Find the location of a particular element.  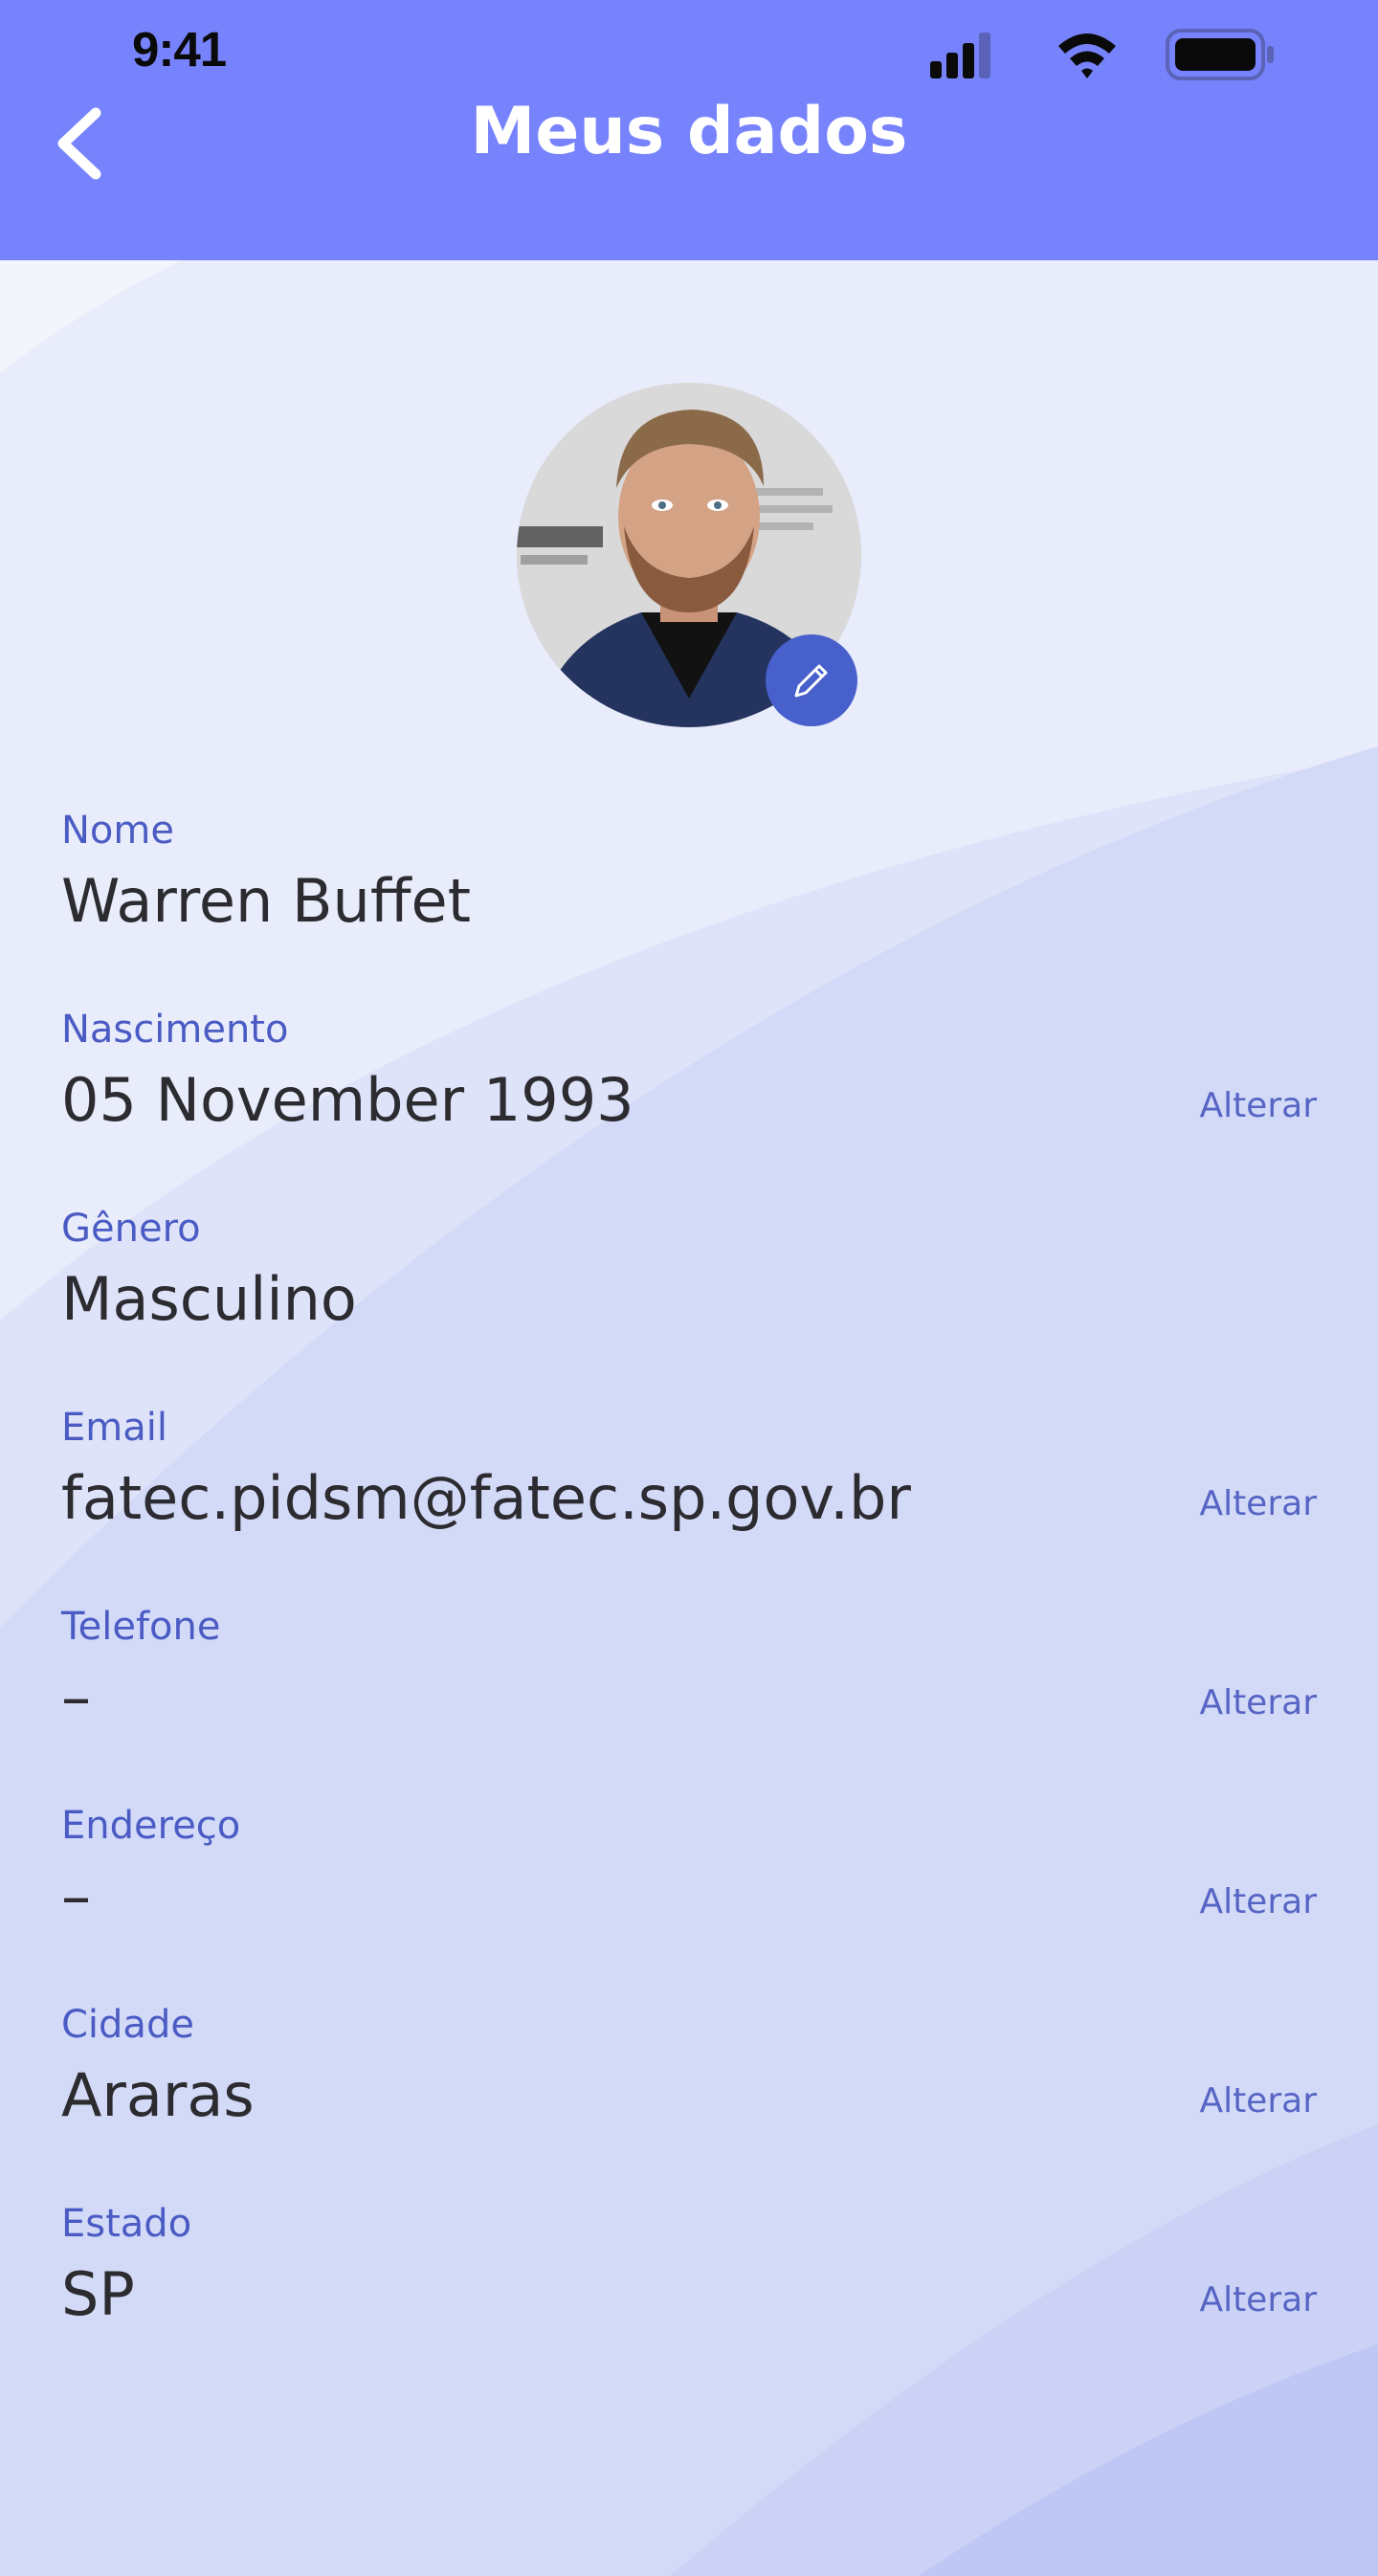

field-nome: Nome Warren Buffet is located at coordinates (689, 899).